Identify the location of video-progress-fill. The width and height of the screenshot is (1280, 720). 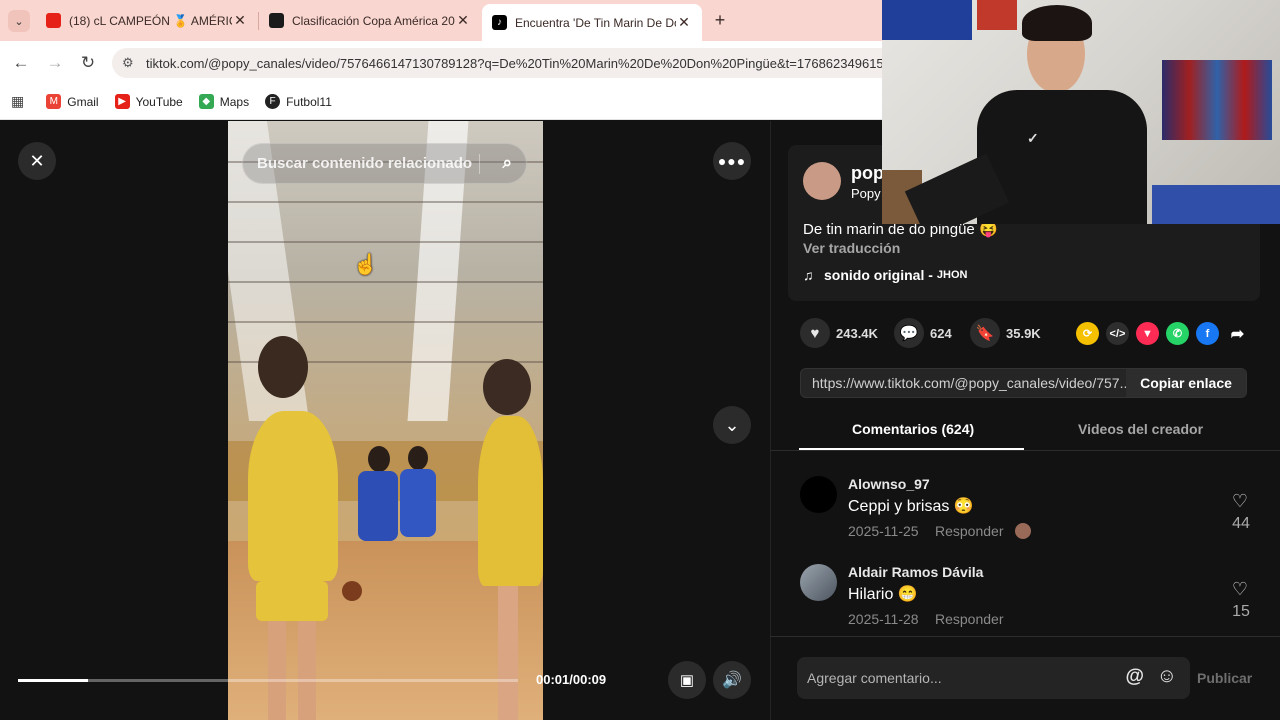
(53, 680).